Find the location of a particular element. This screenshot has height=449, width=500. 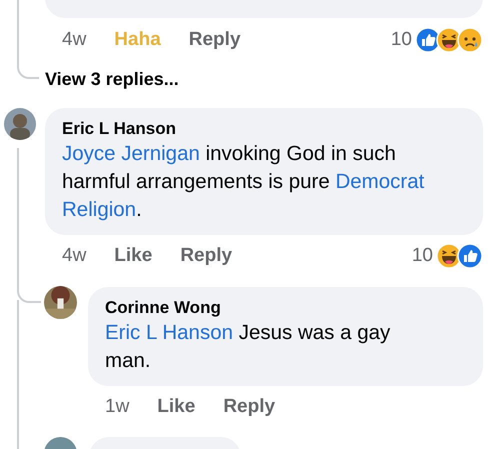

thumbs-up-icon is located at coordinates (470, 256).